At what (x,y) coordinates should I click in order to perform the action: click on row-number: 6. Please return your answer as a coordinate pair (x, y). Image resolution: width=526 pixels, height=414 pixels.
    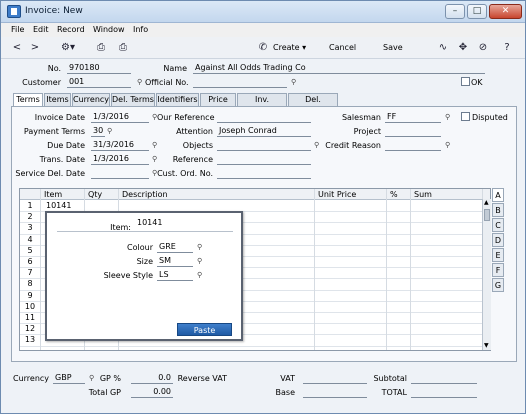
    Looking at the image, I should click on (30, 261).